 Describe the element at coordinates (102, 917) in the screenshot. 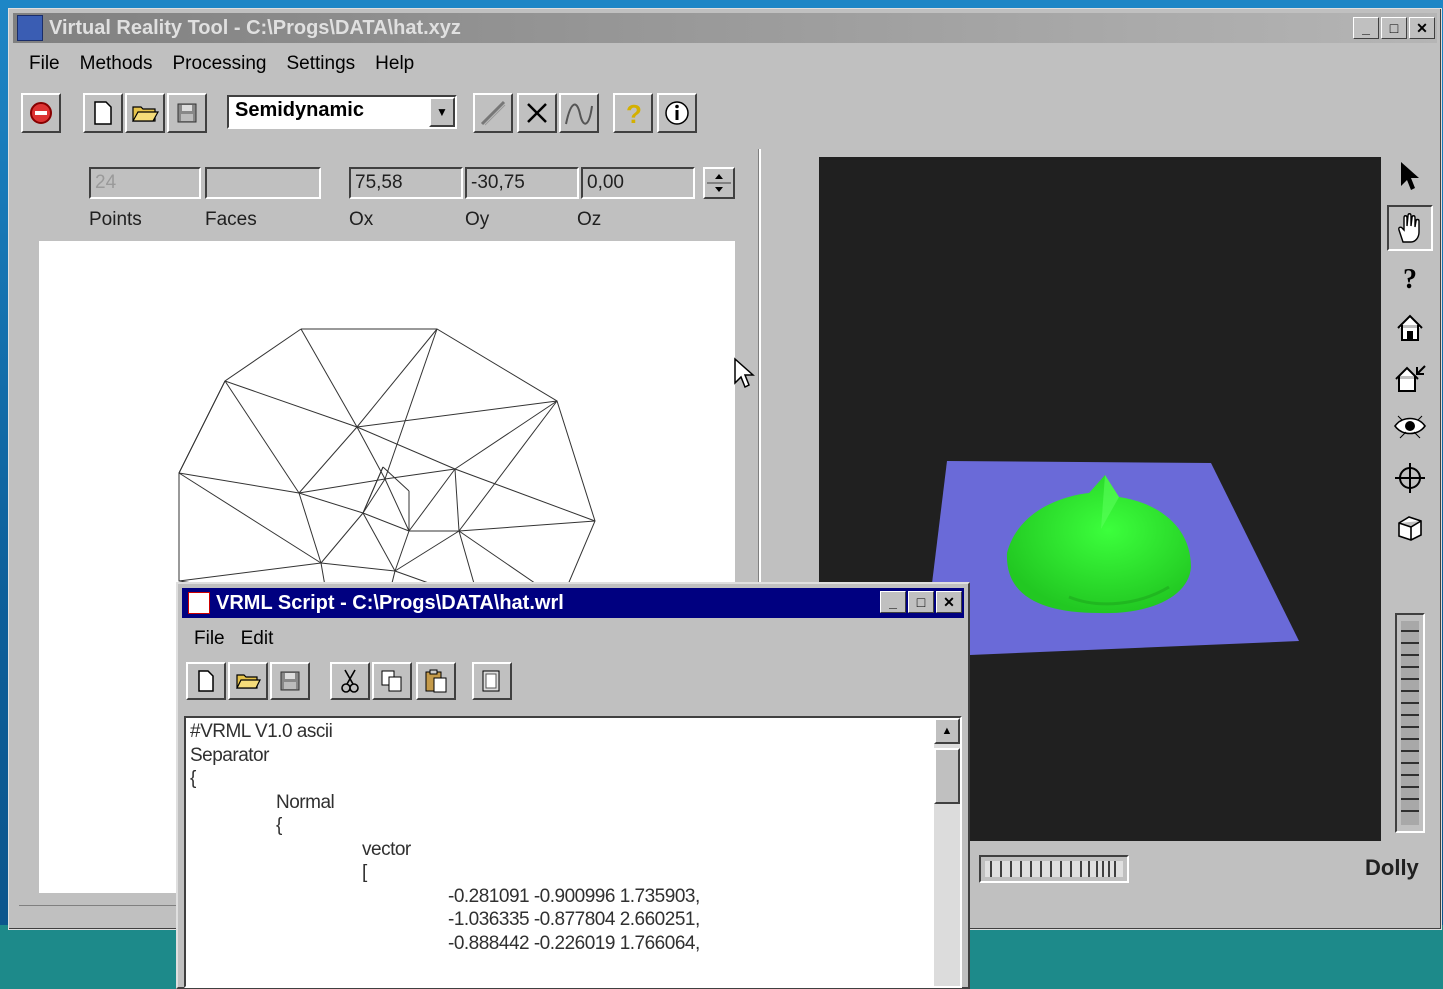

I see `status-bar` at that location.